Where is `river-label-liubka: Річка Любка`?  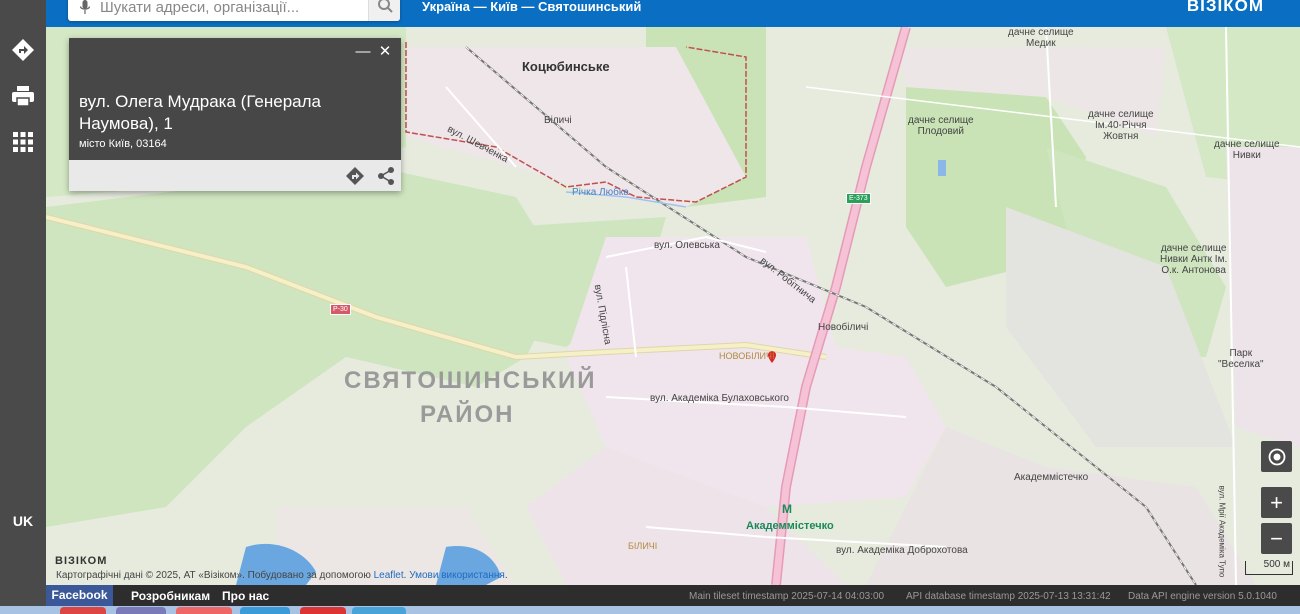 river-label-liubka: Річка Любка is located at coordinates (600, 192).